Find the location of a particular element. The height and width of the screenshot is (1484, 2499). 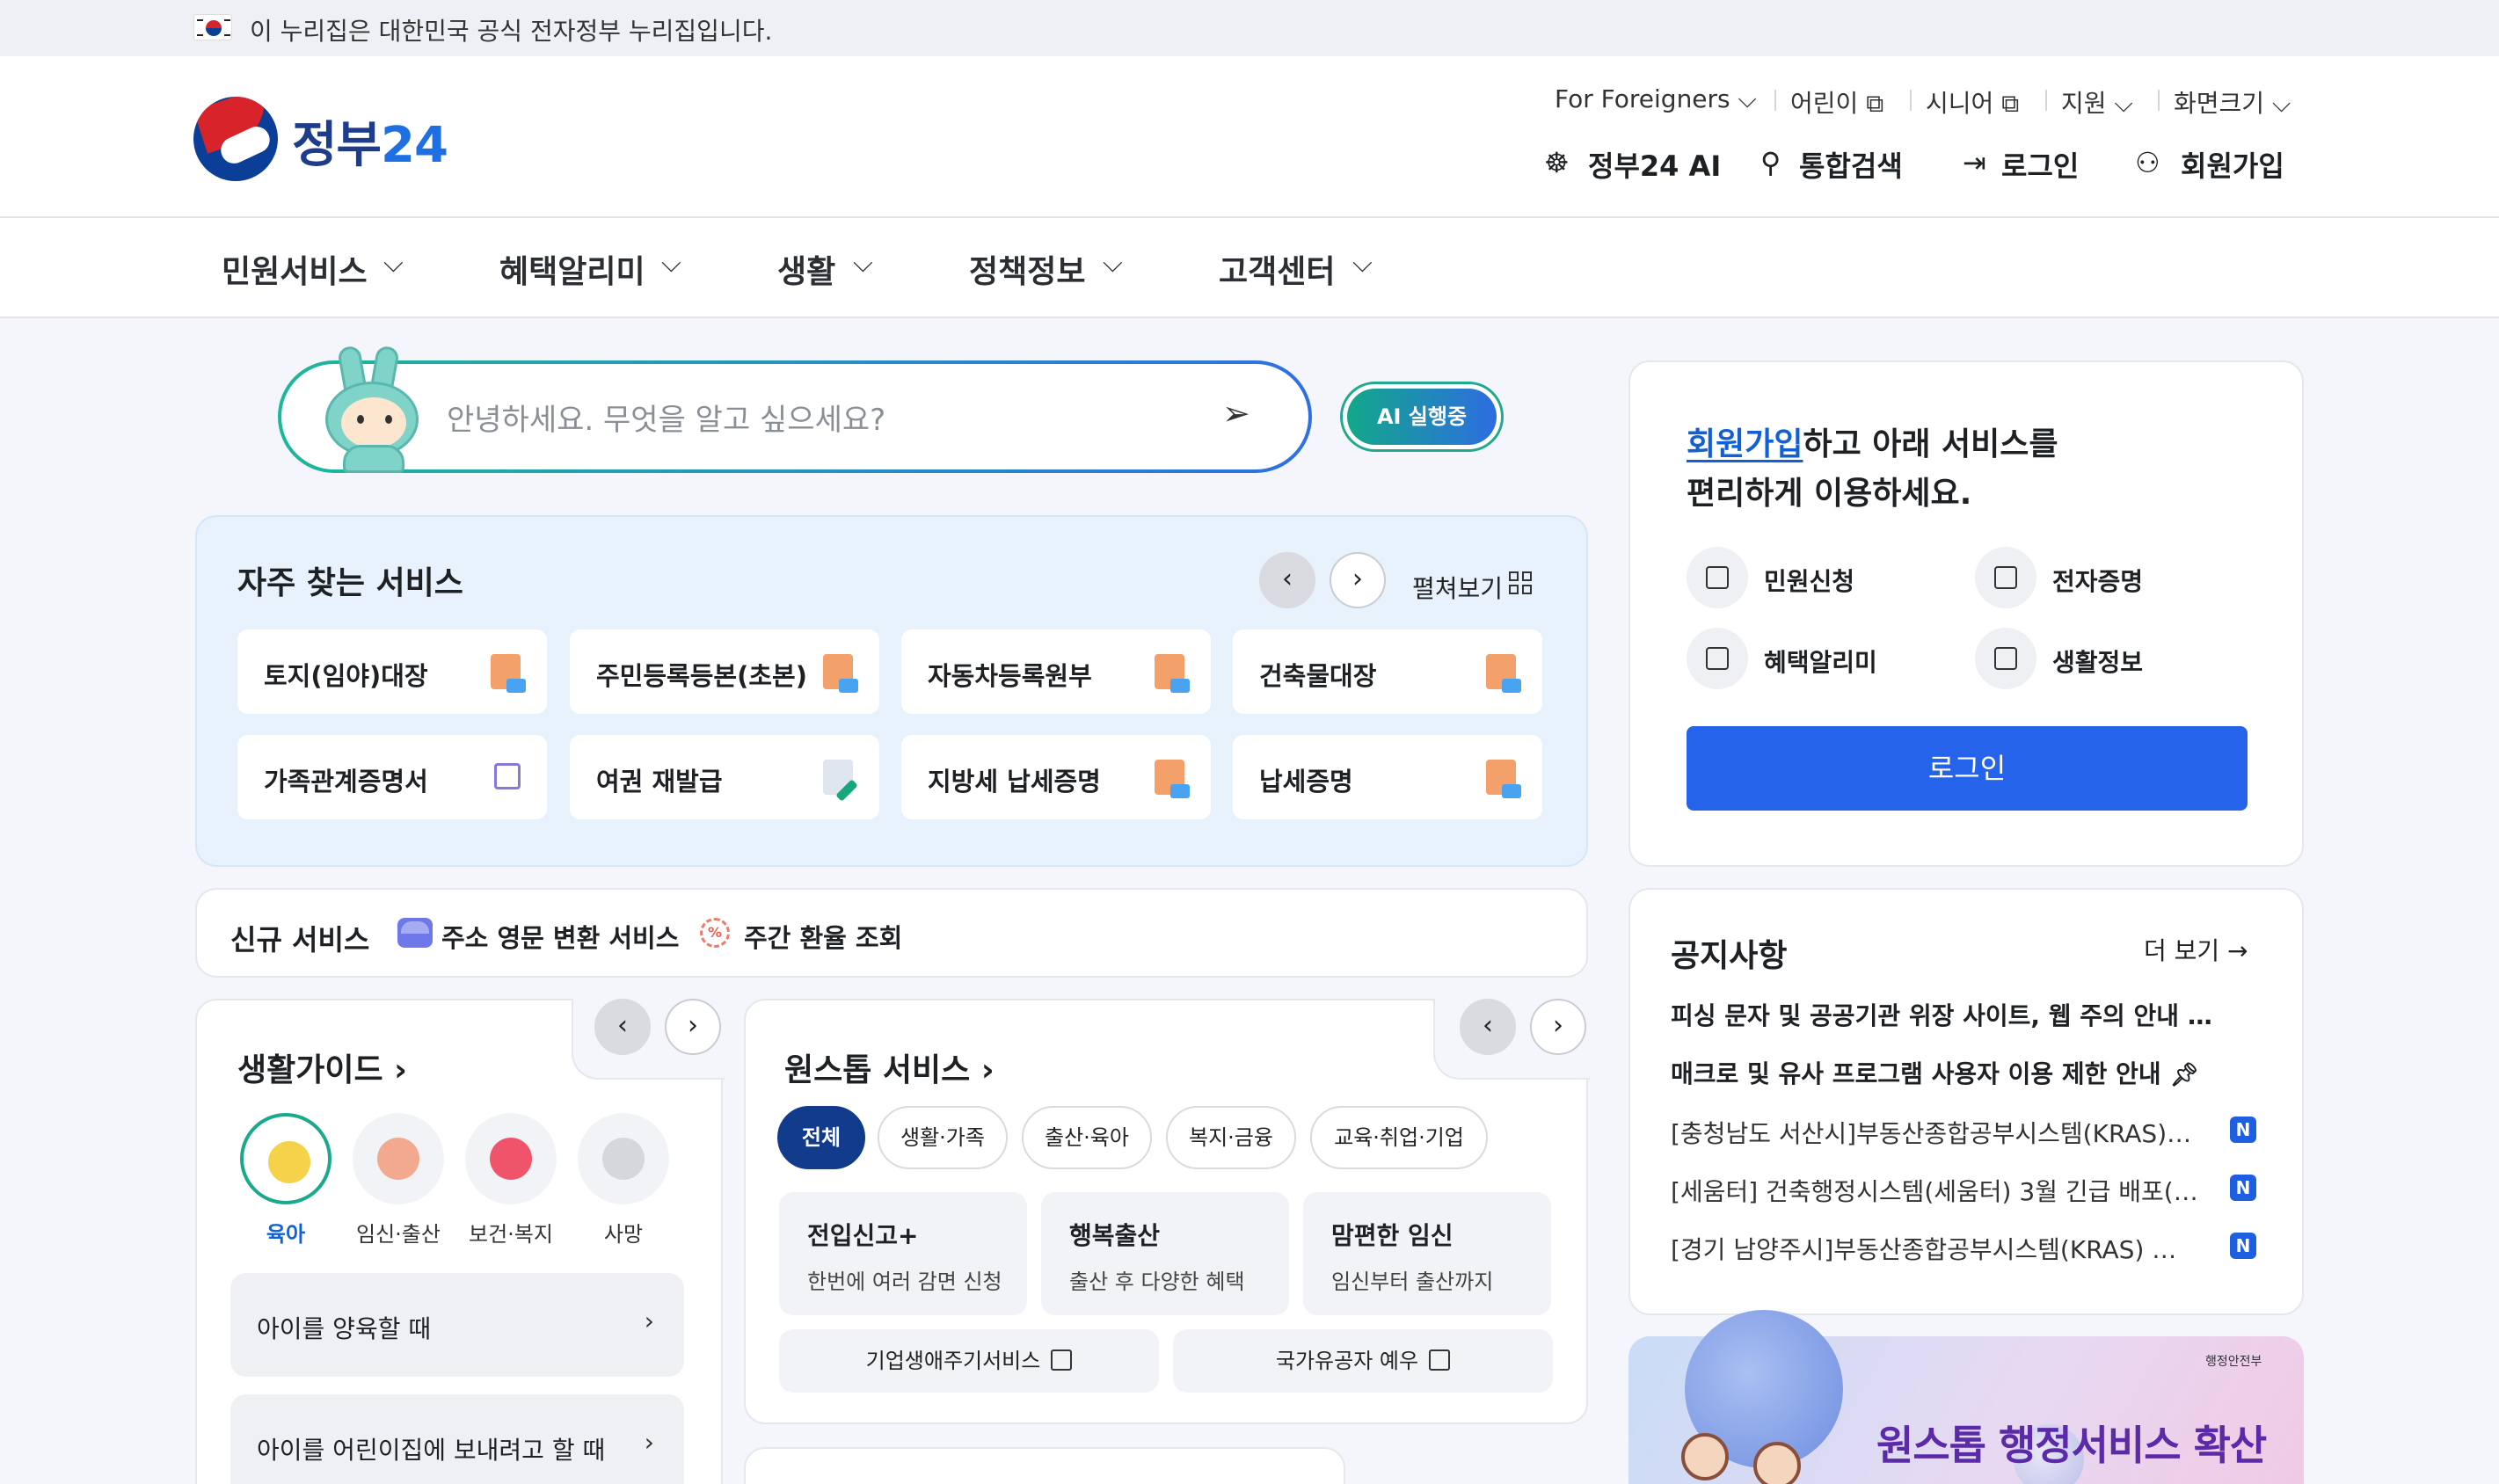

user-add-icon: ⚇ is located at coordinates (2147, 162).